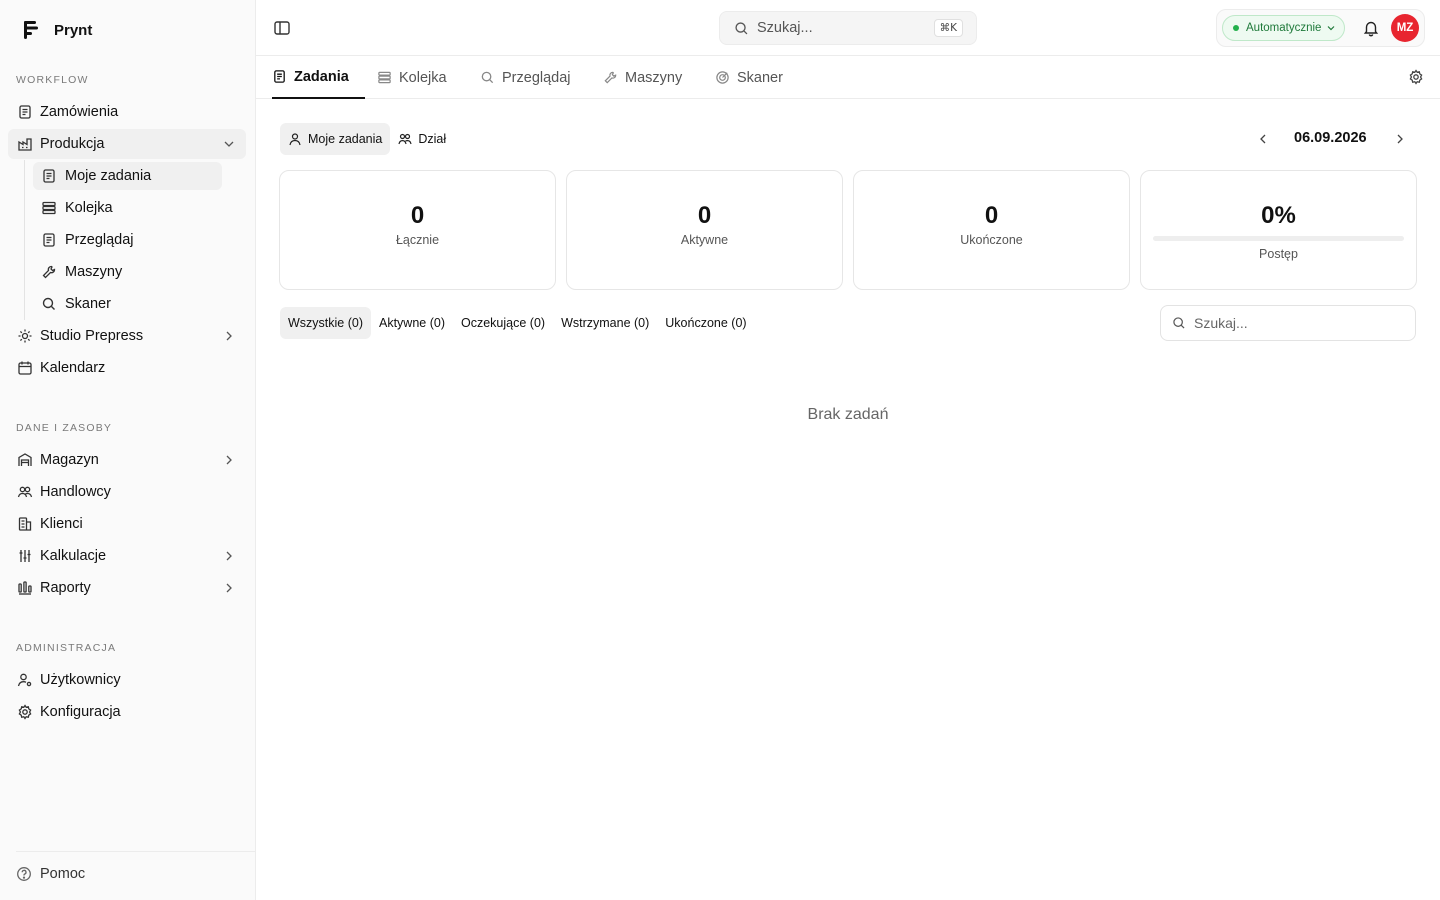 Image resolution: width=1440 pixels, height=900 pixels. I want to click on help-circle-icon, so click(24, 874).